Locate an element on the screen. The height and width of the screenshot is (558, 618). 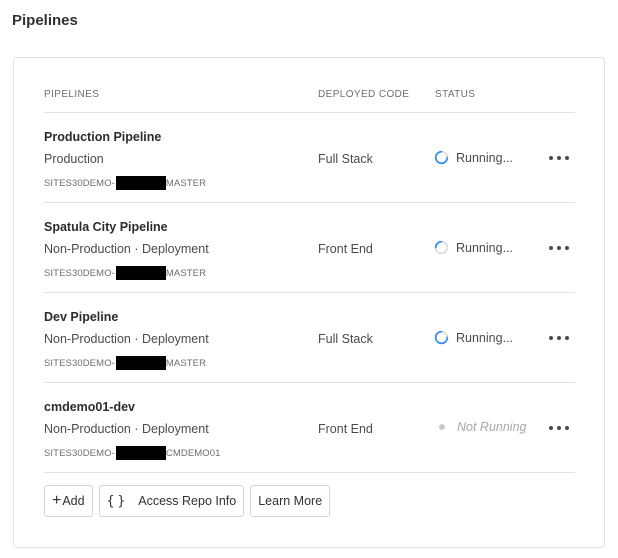
page-title: Pipelines is located at coordinates (45, 20).